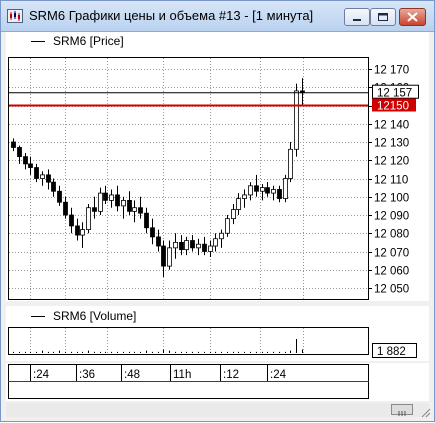  I want to click on time-labels: :24 :36 :48 11h :12 :24, so click(158, 373).